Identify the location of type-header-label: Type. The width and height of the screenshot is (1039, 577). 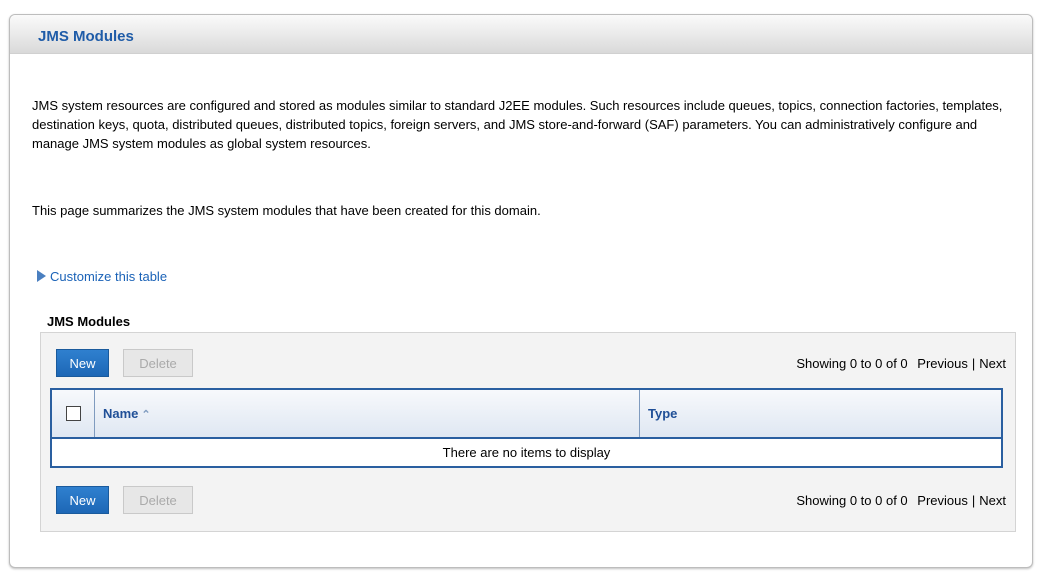
(663, 413).